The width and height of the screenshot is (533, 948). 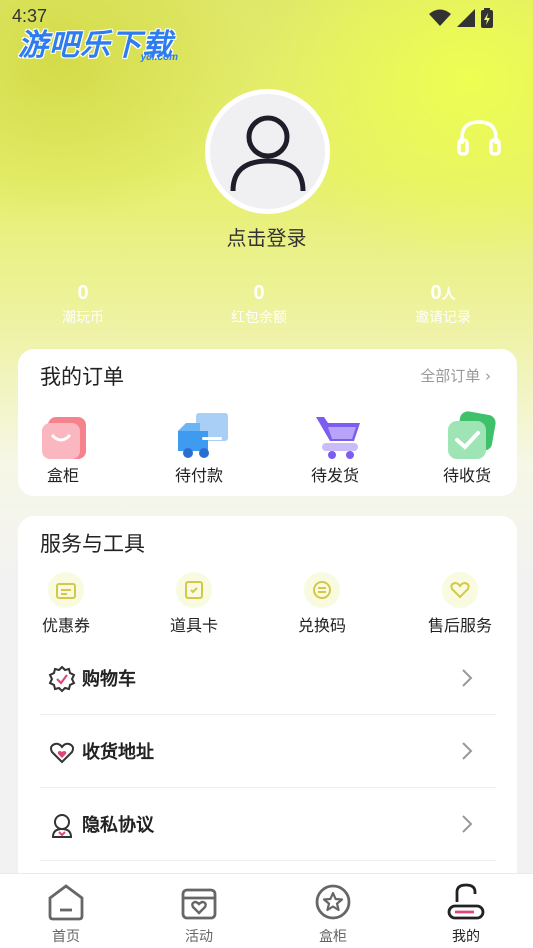 What do you see at coordinates (193, 625) in the screenshot?
I see `tool-prop-card-label: 道具卡` at bounding box center [193, 625].